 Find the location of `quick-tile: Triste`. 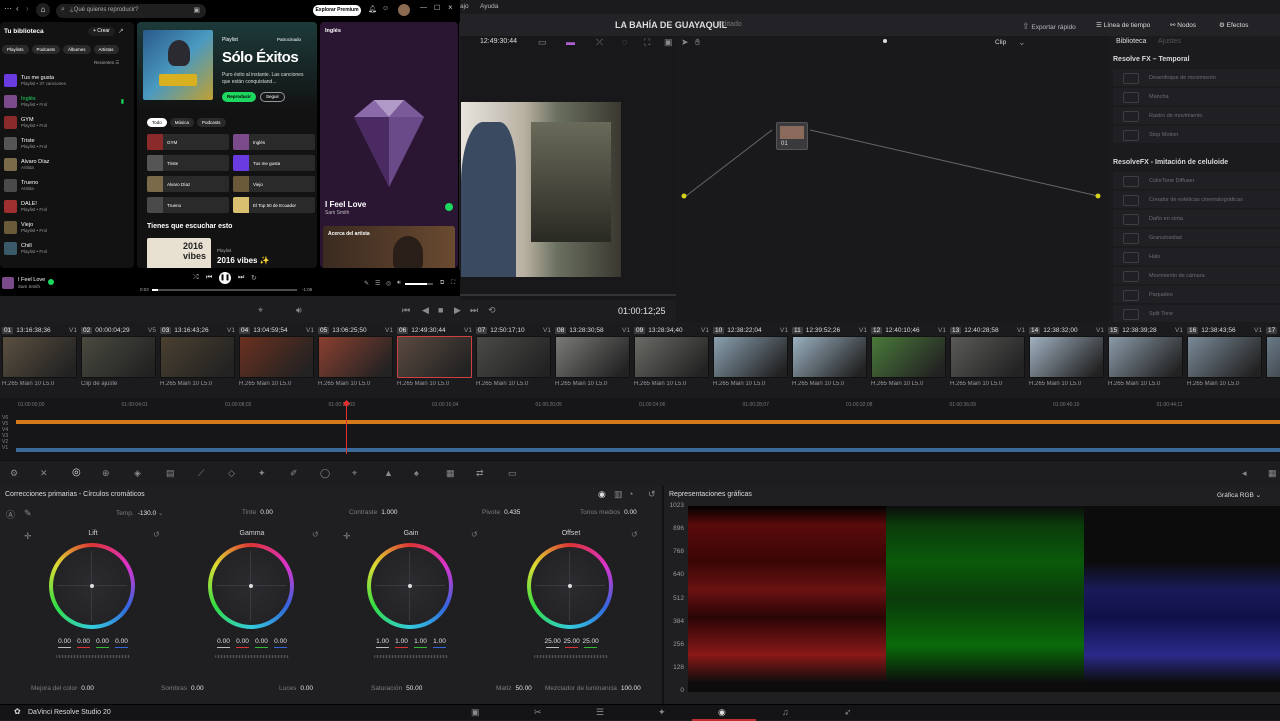

quick-tile: Triste is located at coordinates (188, 163).